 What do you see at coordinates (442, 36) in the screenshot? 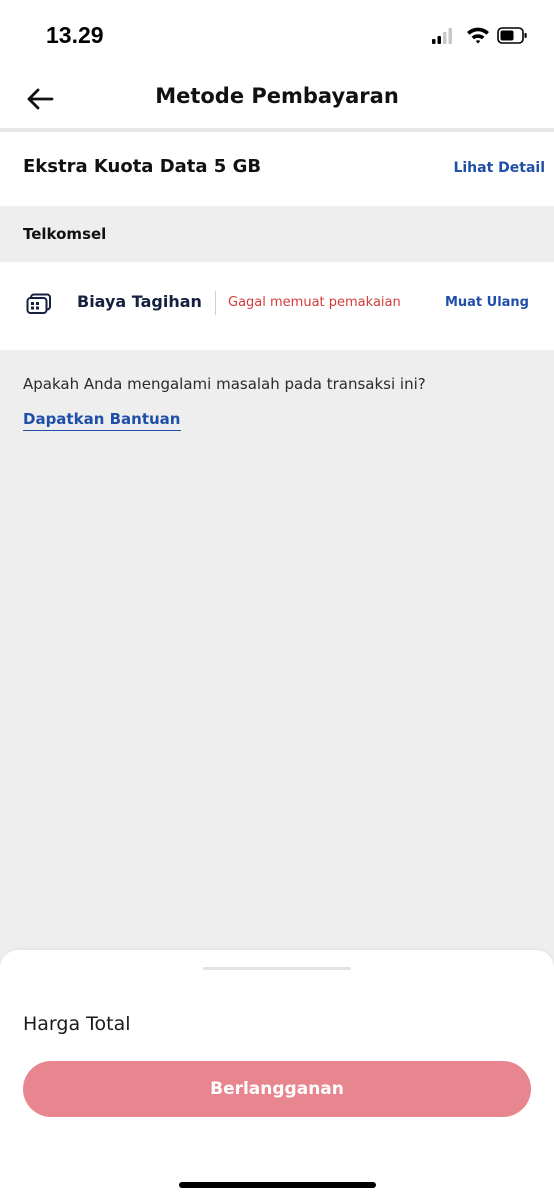
I see `signal-icon` at bounding box center [442, 36].